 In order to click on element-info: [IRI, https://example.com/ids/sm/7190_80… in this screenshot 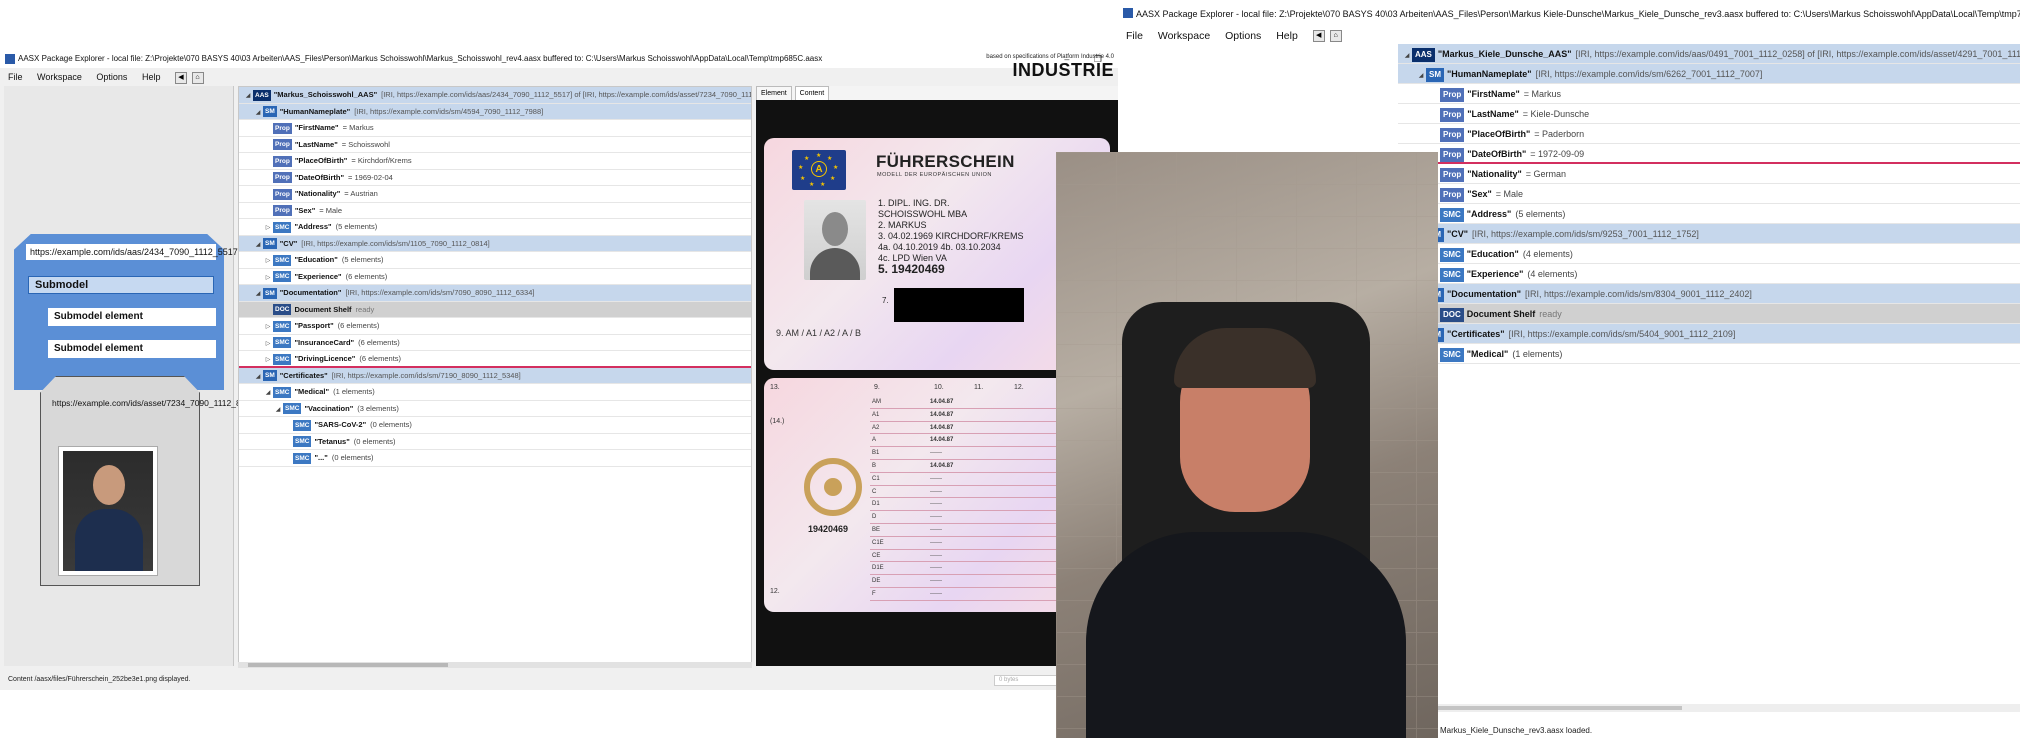, I will do `click(426, 375)`.